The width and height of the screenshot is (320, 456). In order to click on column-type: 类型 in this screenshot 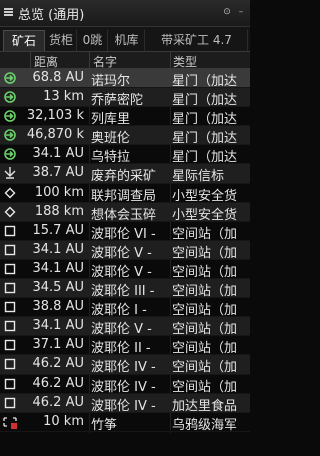, I will do `click(185, 61)`.